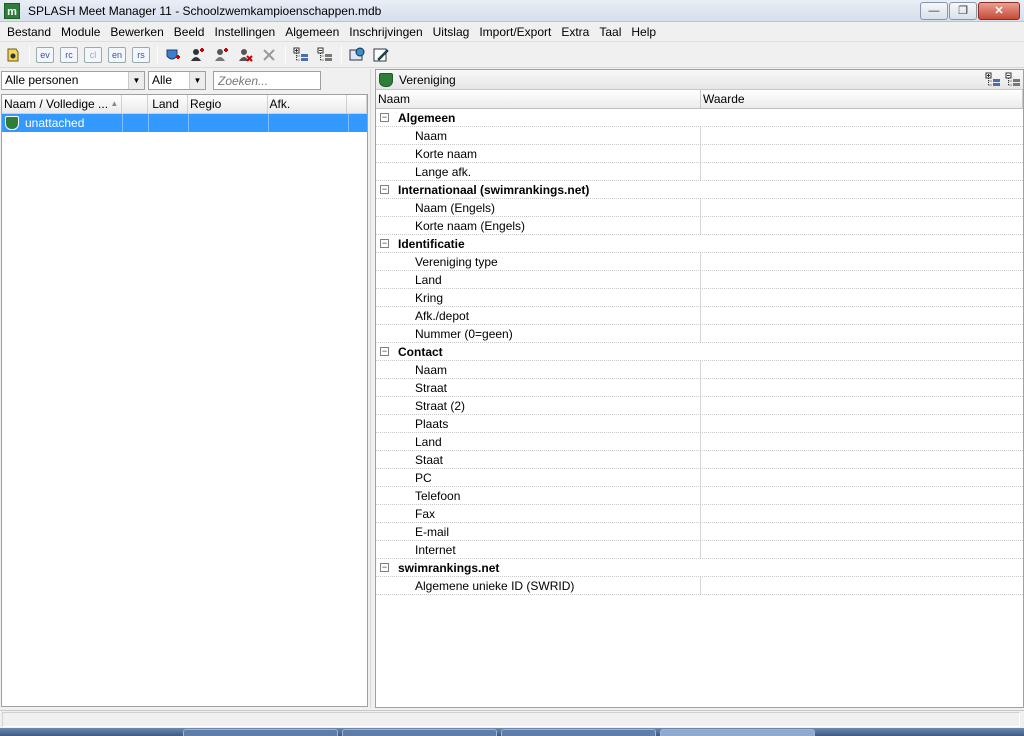  Describe the element at coordinates (699, 406) in the screenshot. I see `property-row: Straat (2)` at that location.